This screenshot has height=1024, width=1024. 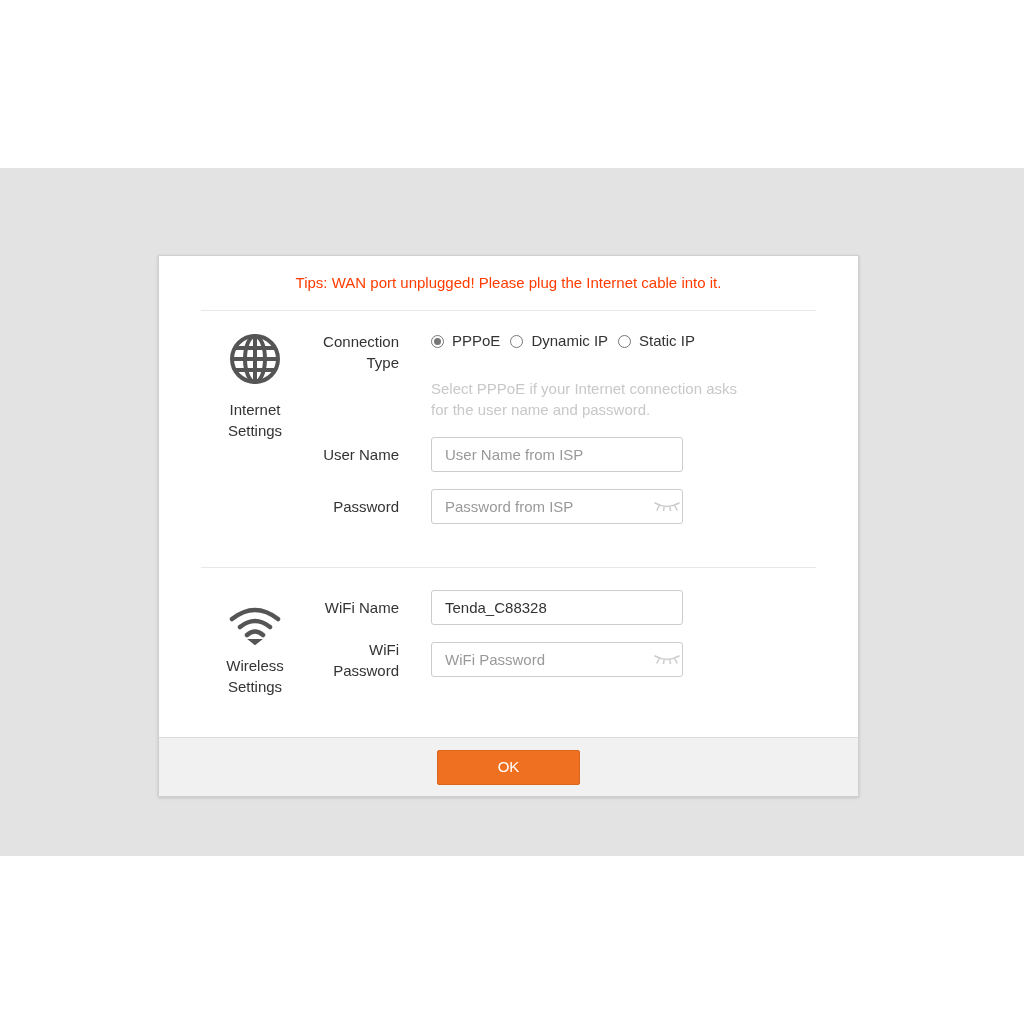 I want to click on warning-tip: Tips: WAN port unplugged! Please plug the Internet cable into it., so click(x=508, y=282).